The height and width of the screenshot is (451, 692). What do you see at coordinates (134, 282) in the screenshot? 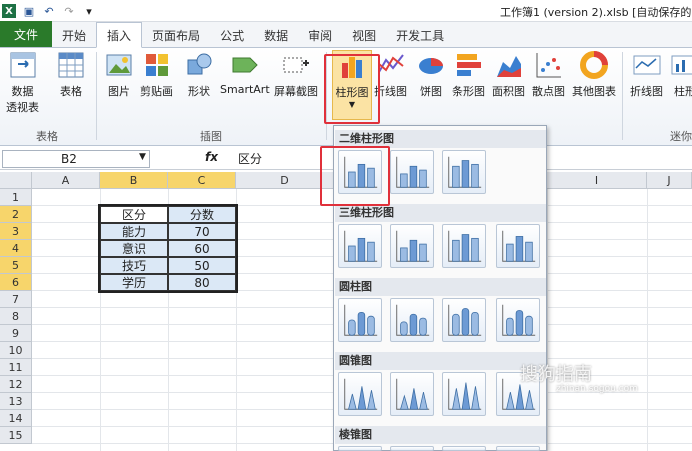
I see `table-cell: 学历` at bounding box center [134, 282].